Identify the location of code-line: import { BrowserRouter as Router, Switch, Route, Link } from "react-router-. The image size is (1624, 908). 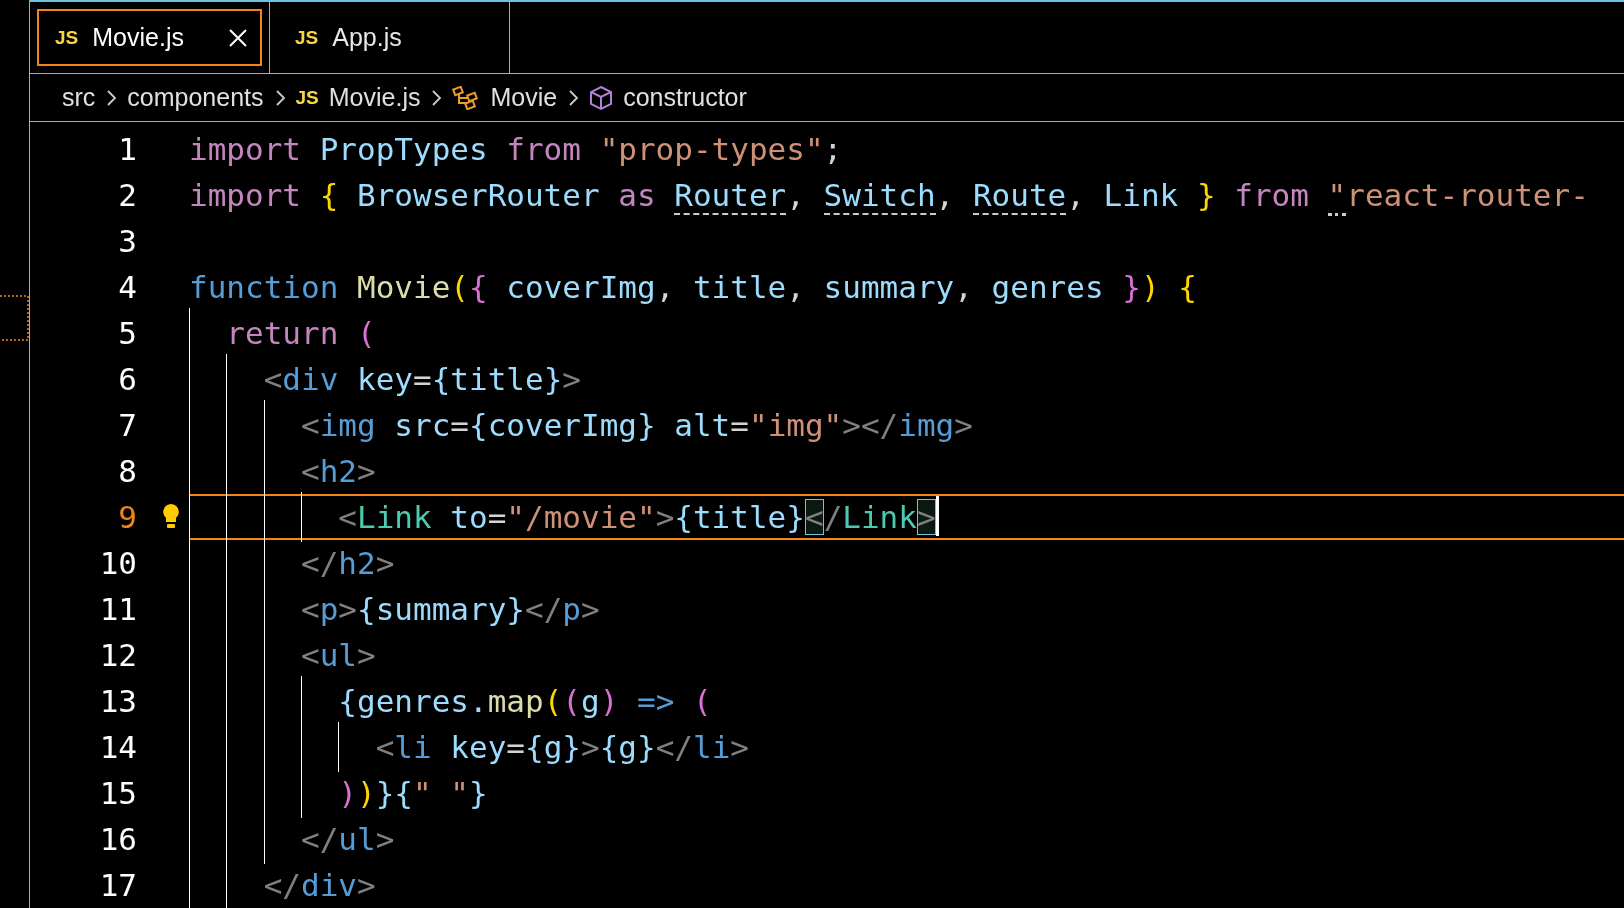
(906, 195).